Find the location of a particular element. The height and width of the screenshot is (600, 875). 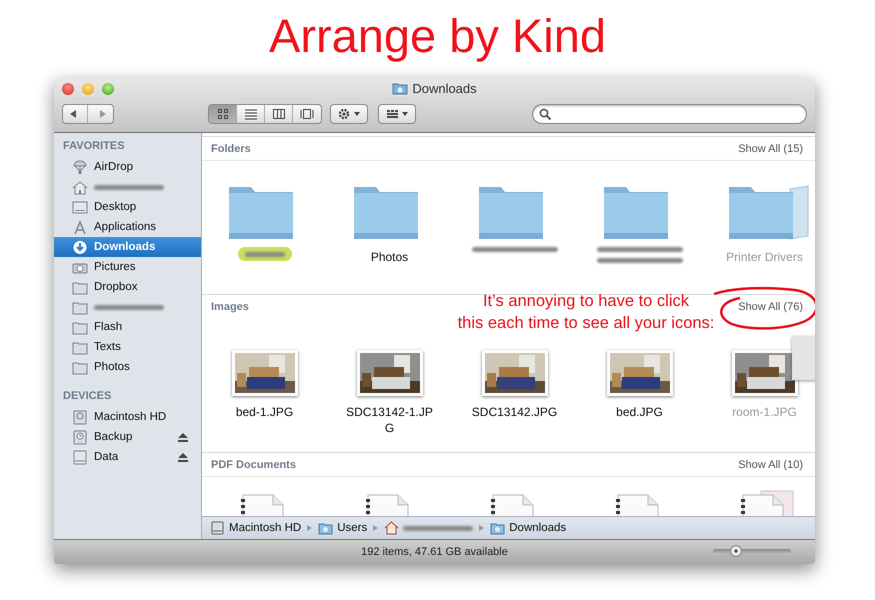

view-mode-control is located at coordinates (265, 114).